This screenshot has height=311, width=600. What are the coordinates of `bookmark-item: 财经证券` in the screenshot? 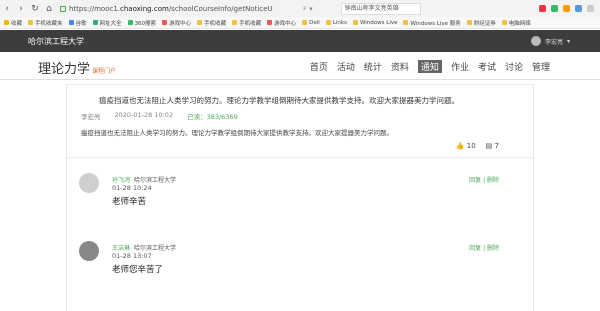 It's located at (481, 23).